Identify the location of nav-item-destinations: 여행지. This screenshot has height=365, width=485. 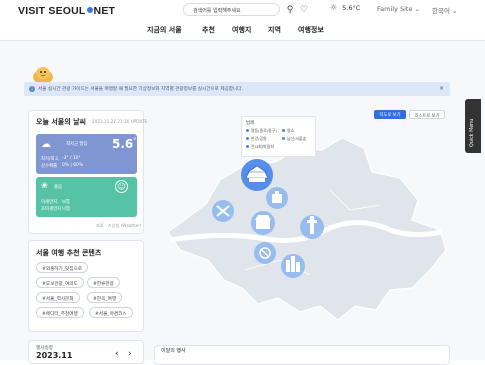
(241, 30).